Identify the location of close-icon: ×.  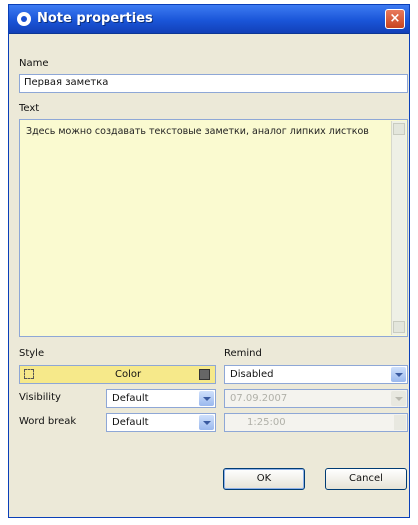
(395, 18).